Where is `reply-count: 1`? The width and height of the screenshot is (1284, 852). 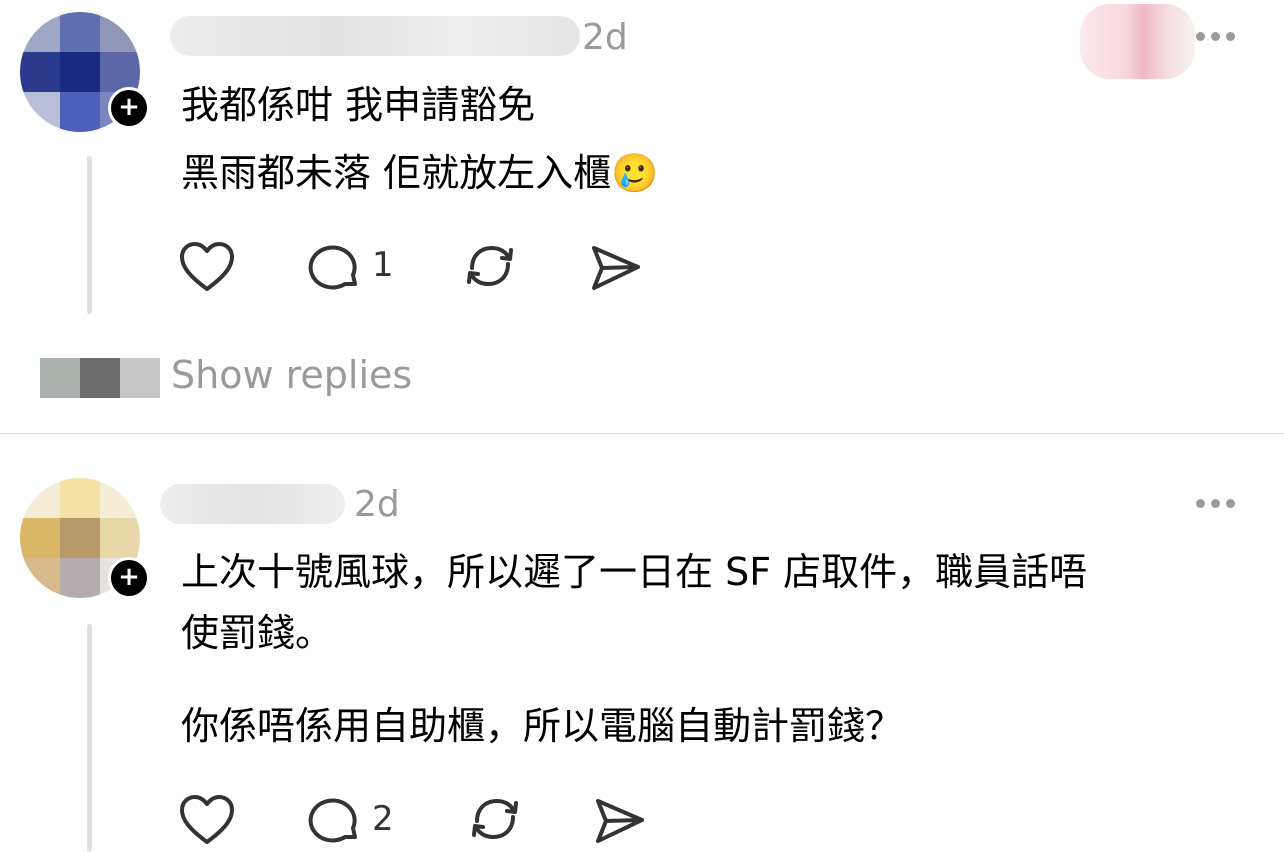
reply-count: 1 is located at coordinates (383, 265).